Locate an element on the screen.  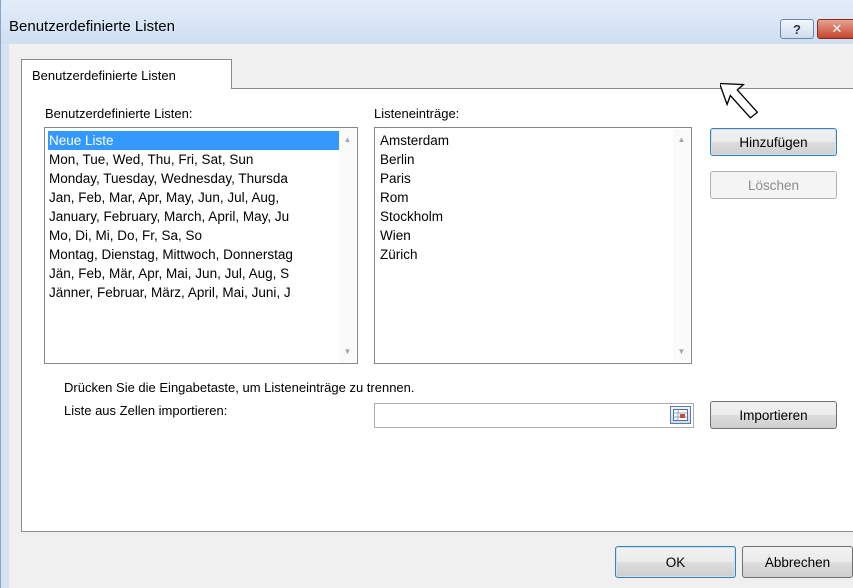
close-icon: ✕ is located at coordinates (837, 28).